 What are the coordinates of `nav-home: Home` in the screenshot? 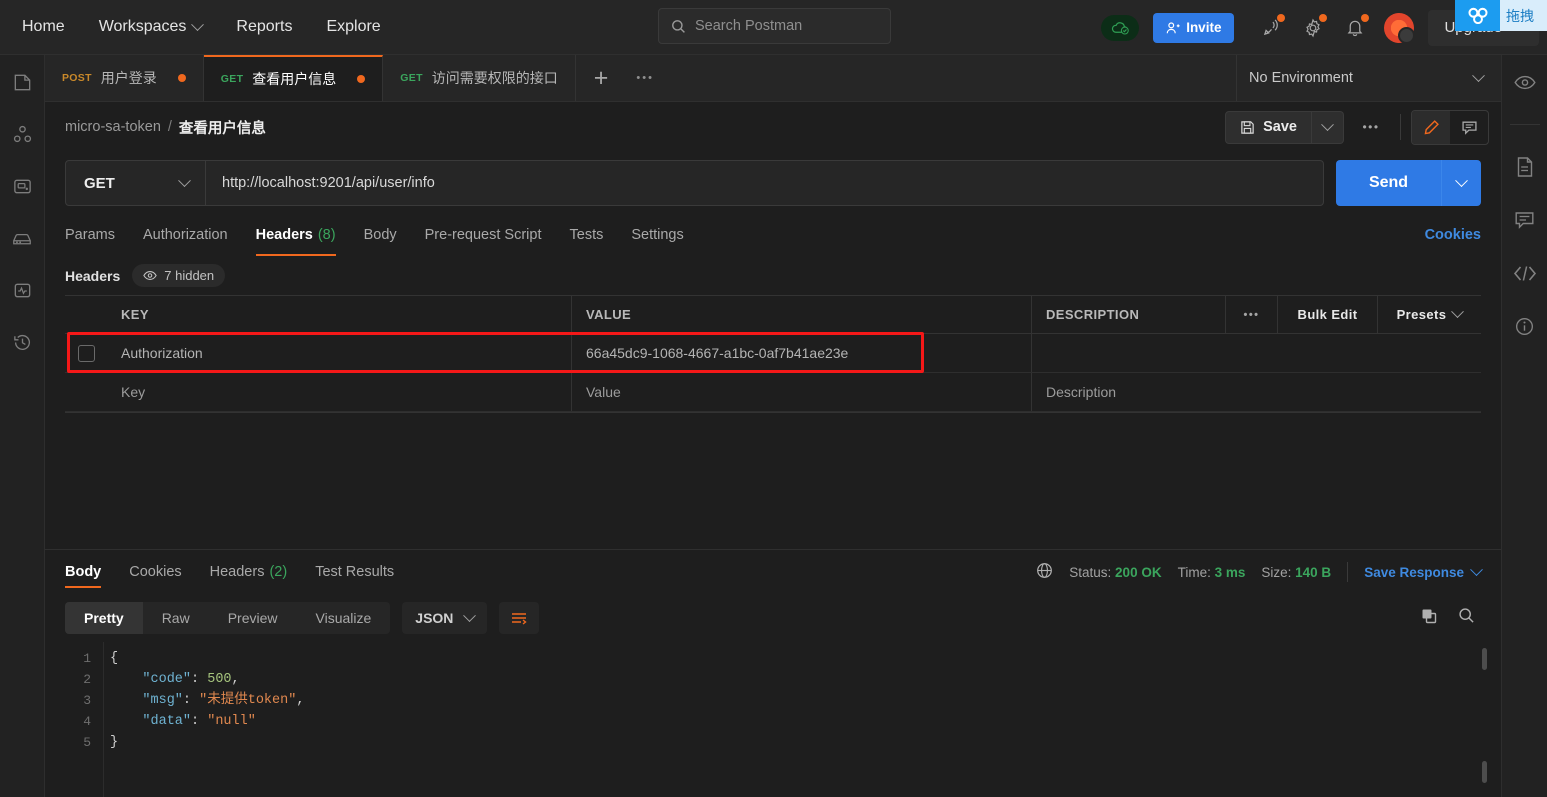 It's located at (43, 27).